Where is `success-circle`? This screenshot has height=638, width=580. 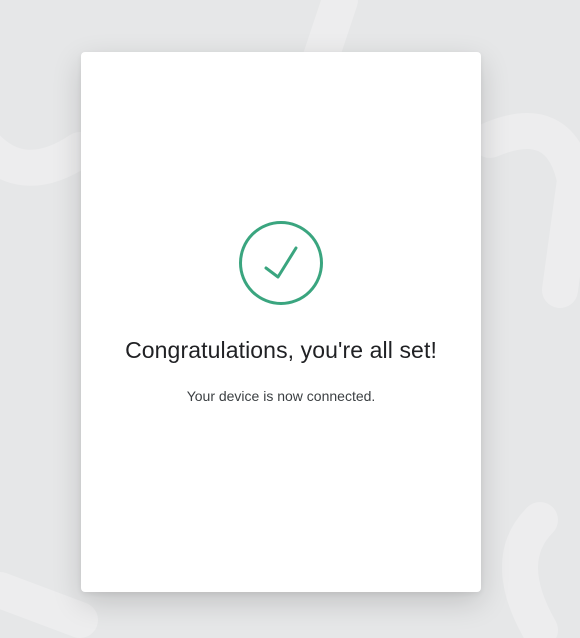
success-circle is located at coordinates (281, 263).